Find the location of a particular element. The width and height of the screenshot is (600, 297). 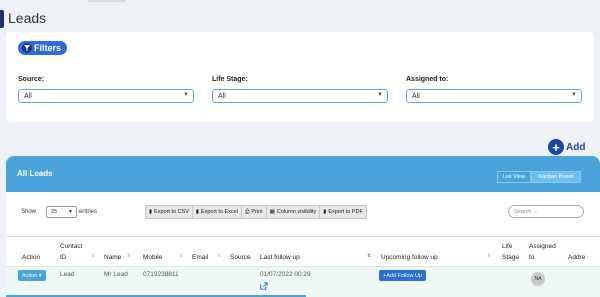

cell-name: Mr Lead is located at coordinates (116, 274).